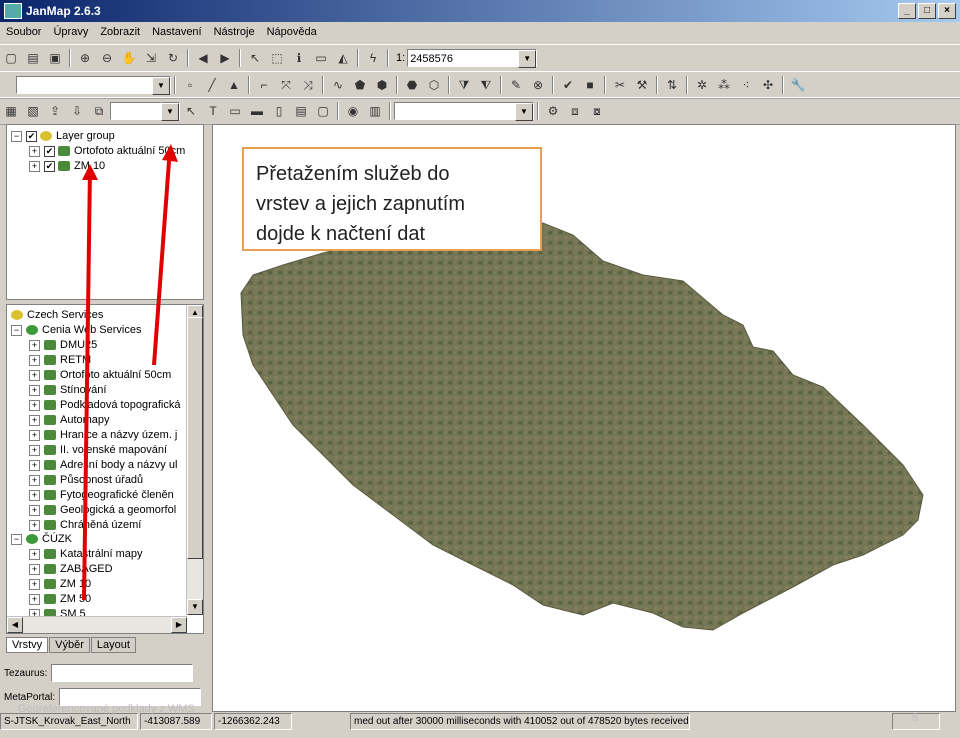 The height and width of the screenshot is (738, 960). What do you see at coordinates (568, 85) in the screenshot?
I see `check-icon: ✔` at bounding box center [568, 85].